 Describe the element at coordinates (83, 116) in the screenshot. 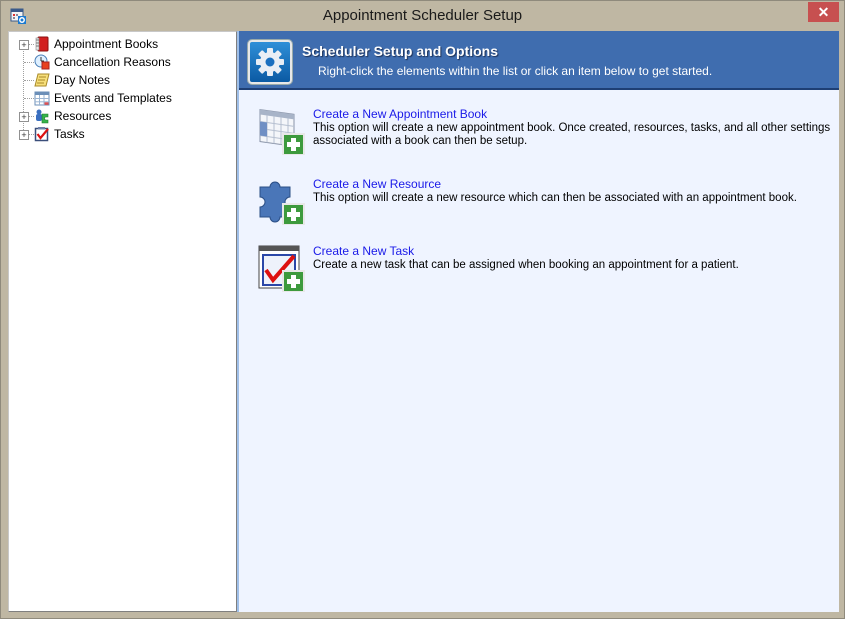

I see `tree-item-label: Resources` at that location.